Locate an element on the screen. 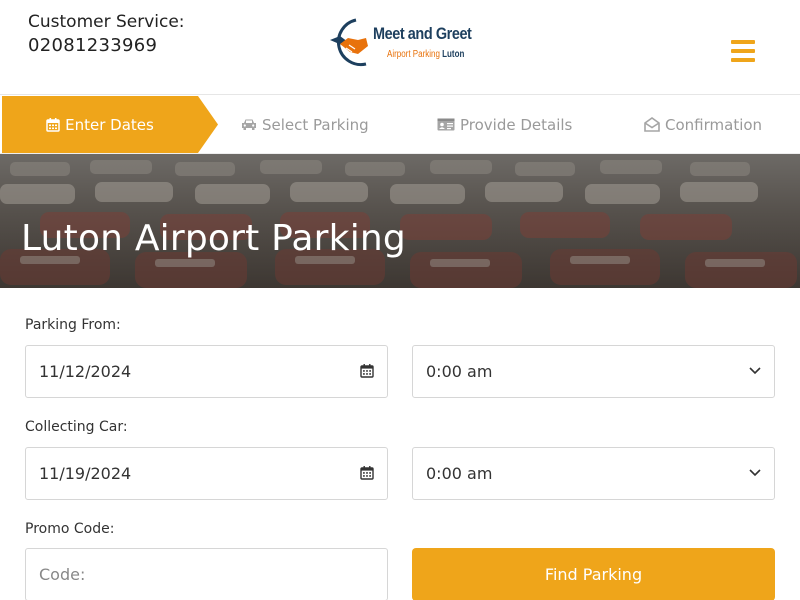  logo-title: Meet and Greet is located at coordinates (422, 33).